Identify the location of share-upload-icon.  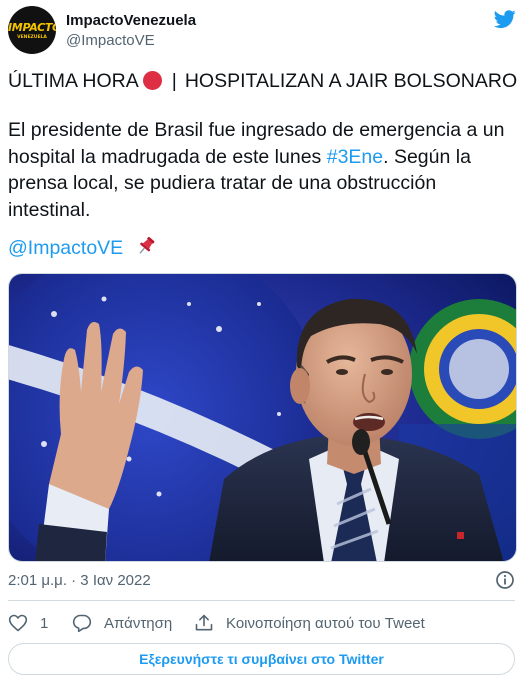
(204, 622).